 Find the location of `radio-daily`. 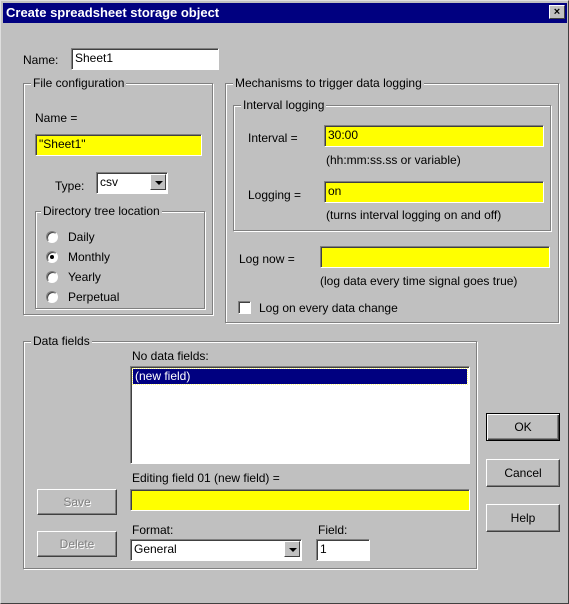

radio-daily is located at coordinates (52, 237).